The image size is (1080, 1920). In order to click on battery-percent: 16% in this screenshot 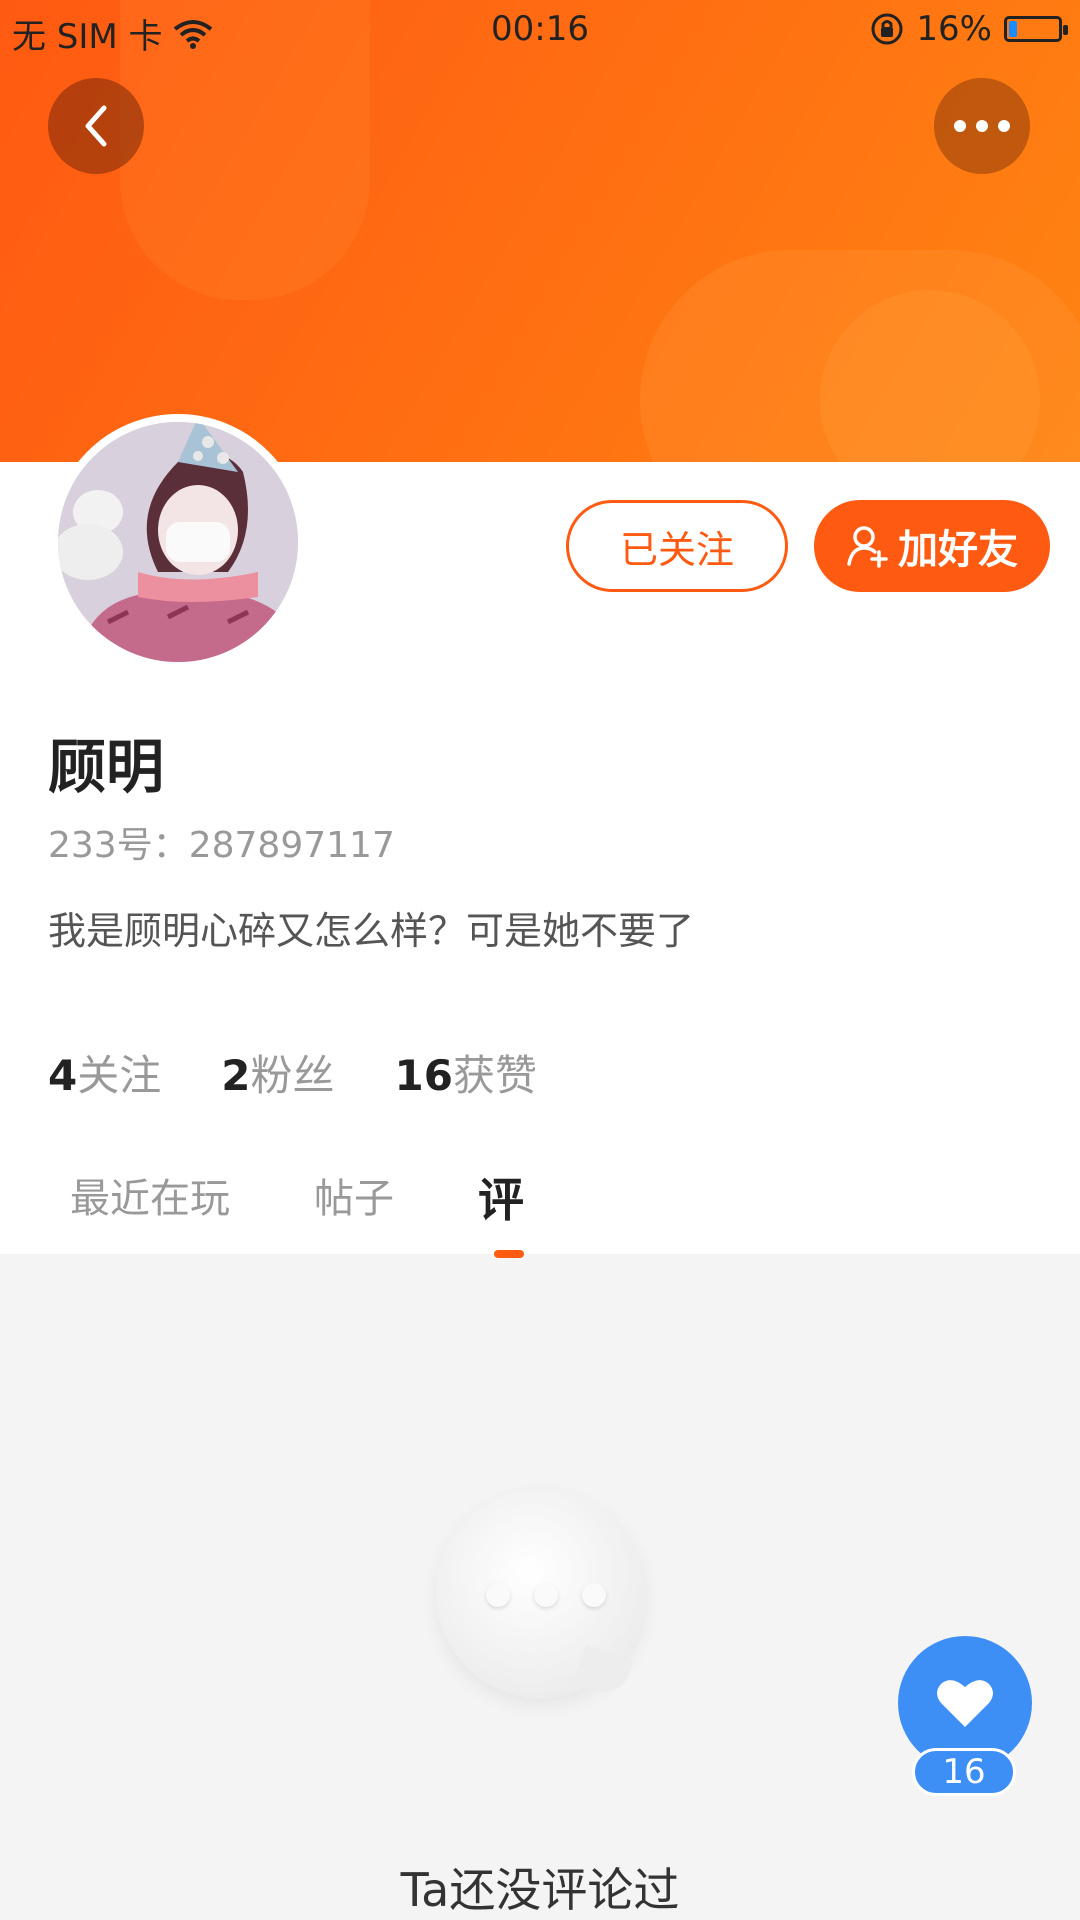, I will do `click(954, 29)`.